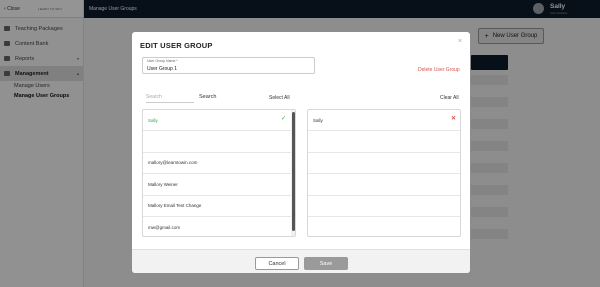 The height and width of the screenshot is (287, 600). I want to click on list-item: mw@gmail.com, so click(219, 226).